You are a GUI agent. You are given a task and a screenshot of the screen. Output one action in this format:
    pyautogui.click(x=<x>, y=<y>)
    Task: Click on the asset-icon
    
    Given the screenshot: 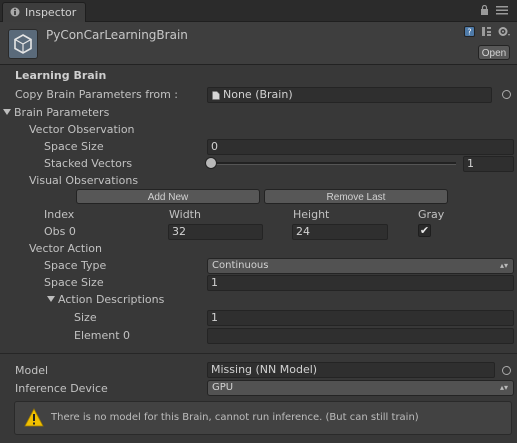 What is the action you would take?
    pyautogui.click(x=23, y=44)
    